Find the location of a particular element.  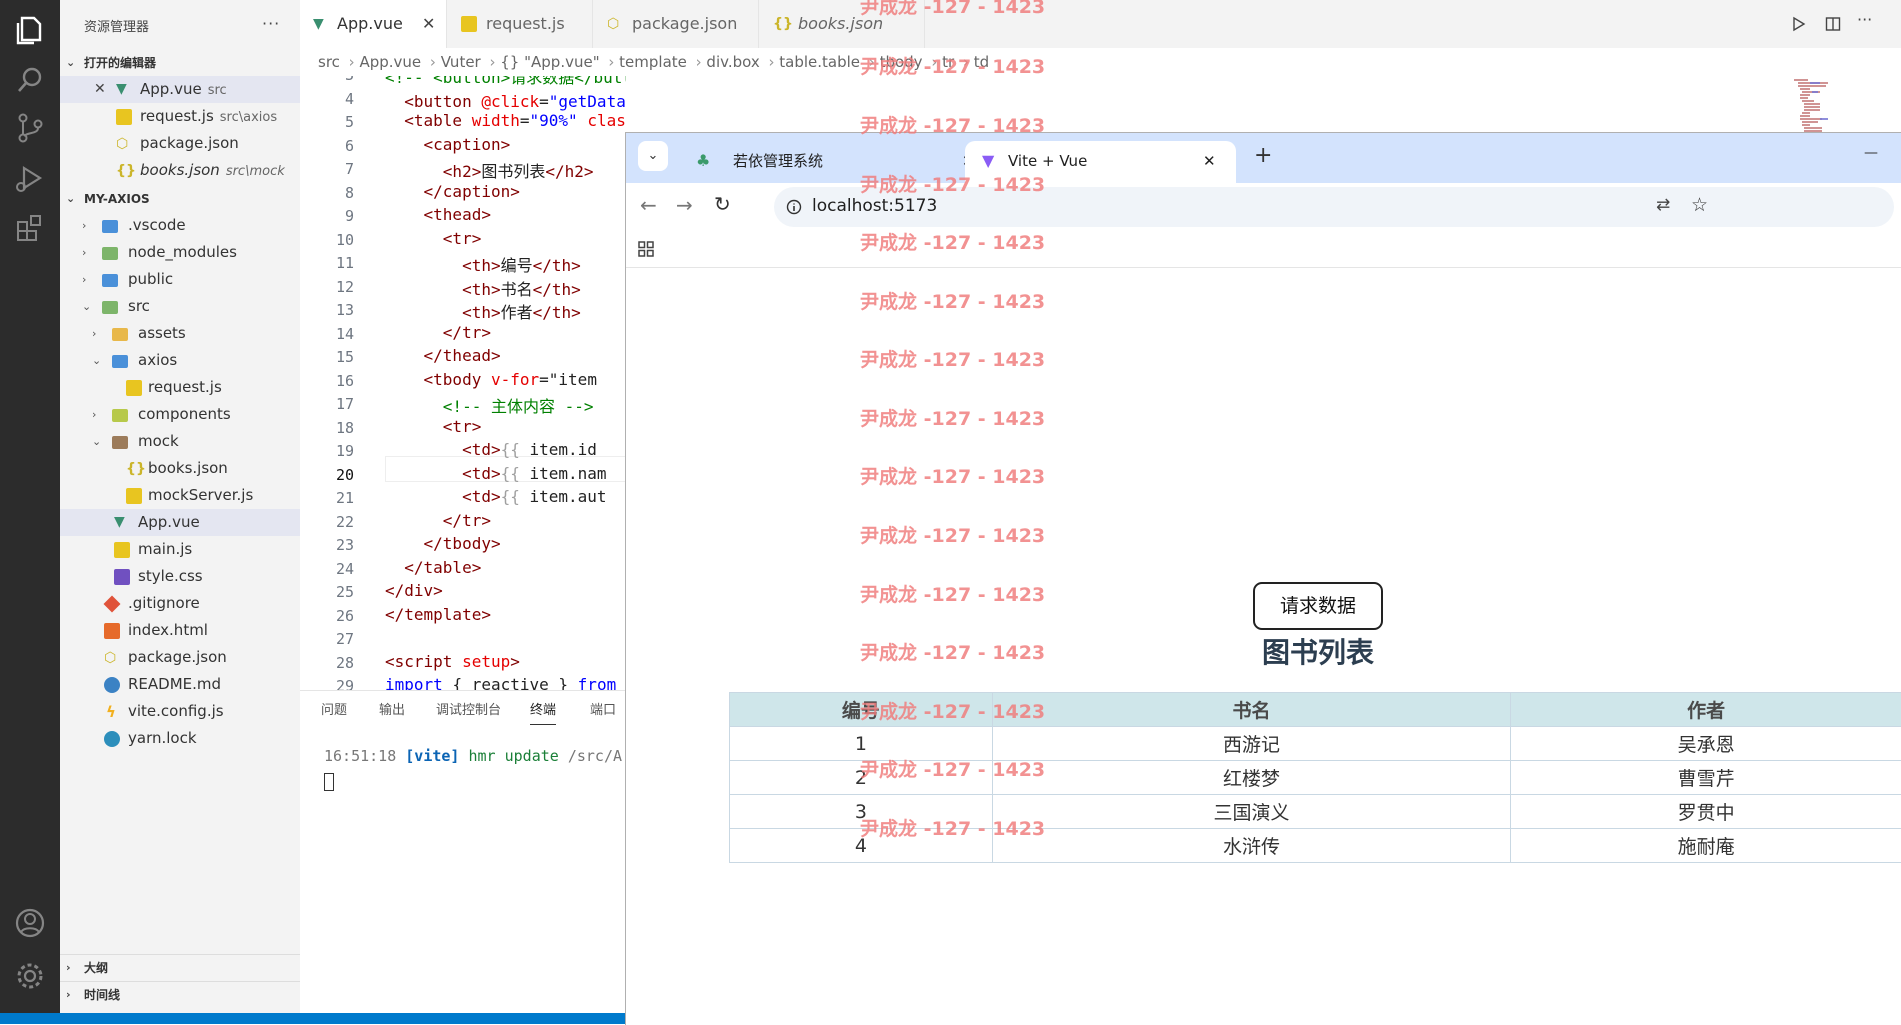

breadcrumb-item: div.box is located at coordinates (732, 62).